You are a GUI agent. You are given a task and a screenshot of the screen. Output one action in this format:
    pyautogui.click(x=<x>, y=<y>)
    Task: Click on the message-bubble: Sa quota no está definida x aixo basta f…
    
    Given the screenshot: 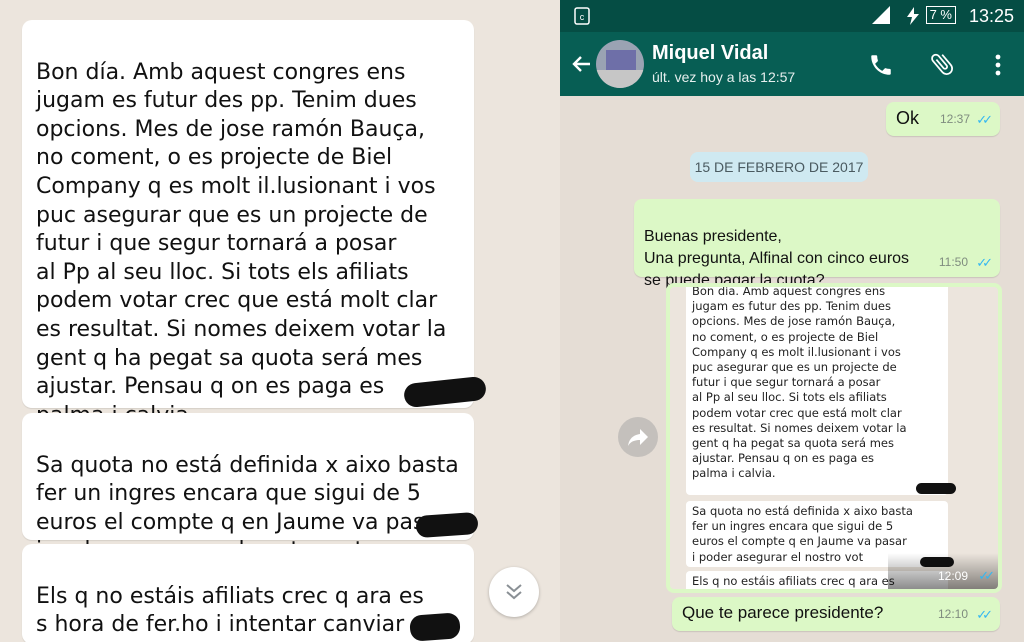 What is the action you would take?
    pyautogui.click(x=248, y=488)
    